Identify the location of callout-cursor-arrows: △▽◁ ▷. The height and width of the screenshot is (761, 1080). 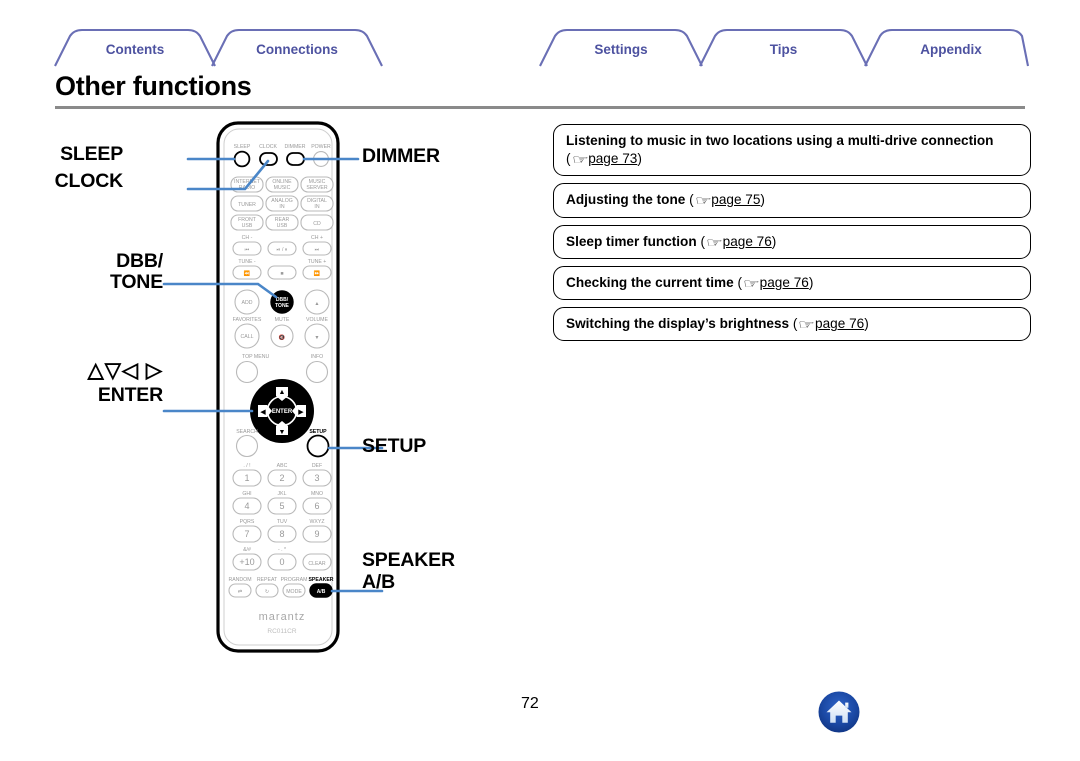
(125, 370).